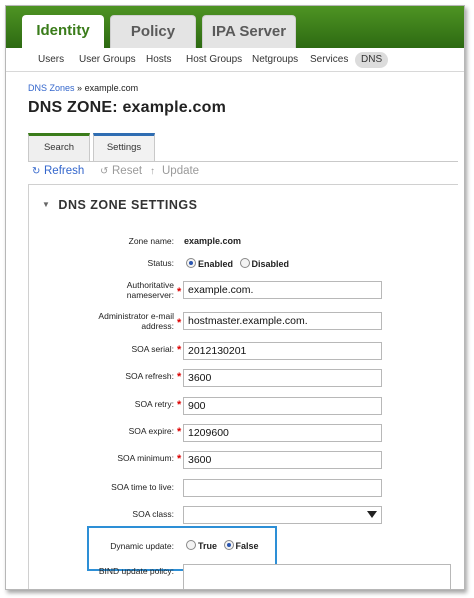  What do you see at coordinates (282, 406) in the screenshot?
I see `soa-retry-input: 900` at bounding box center [282, 406].